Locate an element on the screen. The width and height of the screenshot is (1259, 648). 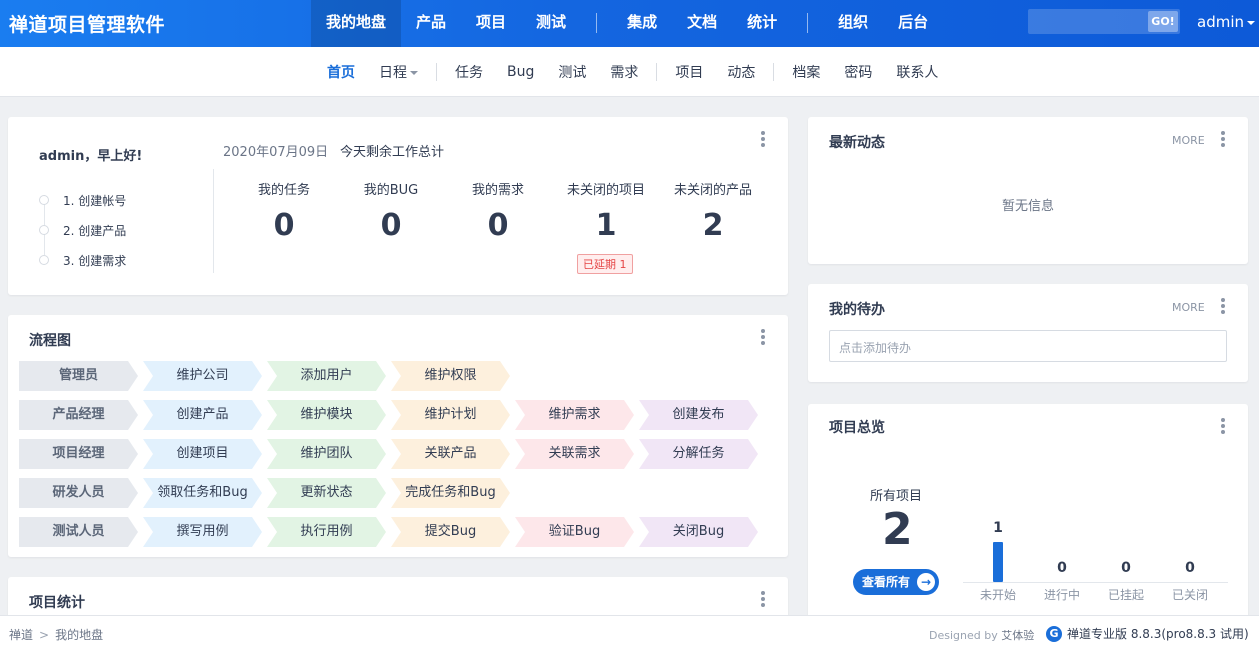
nav-integration: 集成 is located at coordinates (642, 23).